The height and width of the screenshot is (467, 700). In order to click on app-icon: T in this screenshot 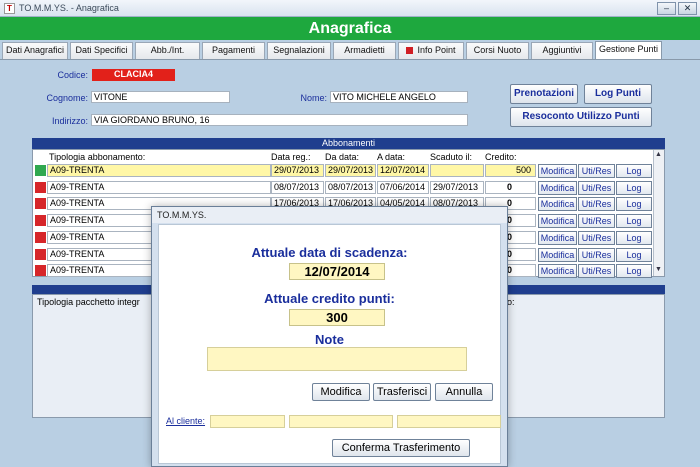, I will do `click(9, 8)`.